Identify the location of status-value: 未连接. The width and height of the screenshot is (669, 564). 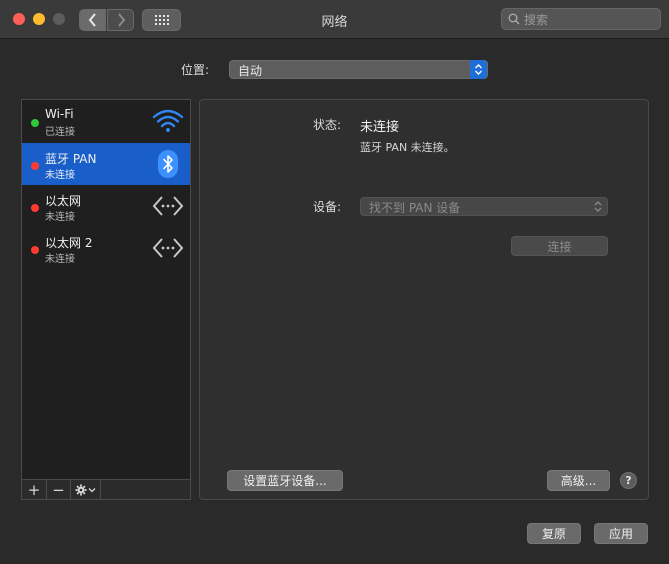
(380, 127).